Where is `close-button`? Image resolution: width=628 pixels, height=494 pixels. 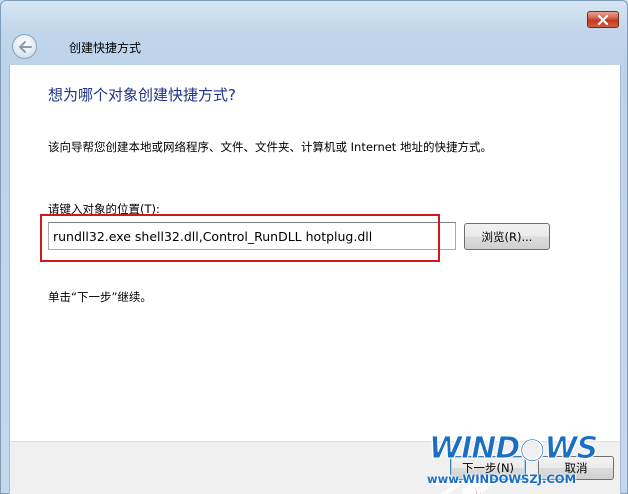 close-button is located at coordinates (603, 19).